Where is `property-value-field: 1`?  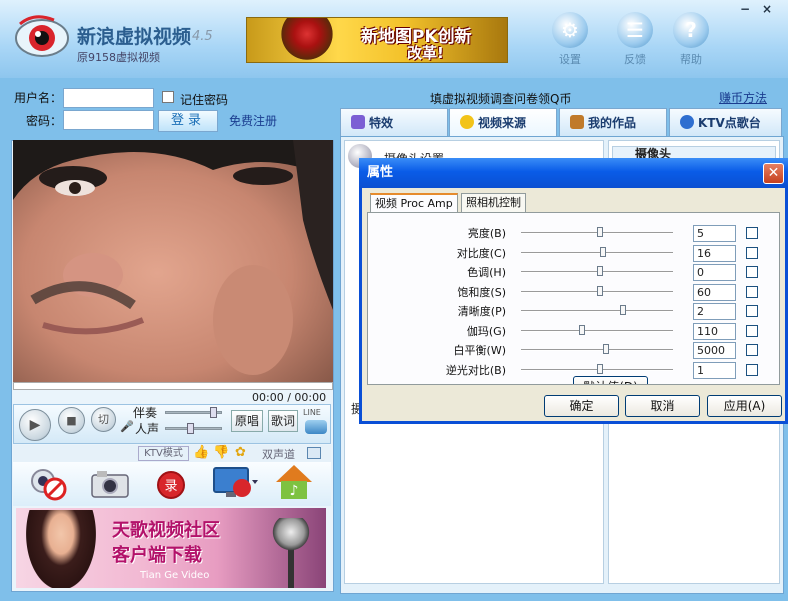 property-value-field: 1 is located at coordinates (714, 370).